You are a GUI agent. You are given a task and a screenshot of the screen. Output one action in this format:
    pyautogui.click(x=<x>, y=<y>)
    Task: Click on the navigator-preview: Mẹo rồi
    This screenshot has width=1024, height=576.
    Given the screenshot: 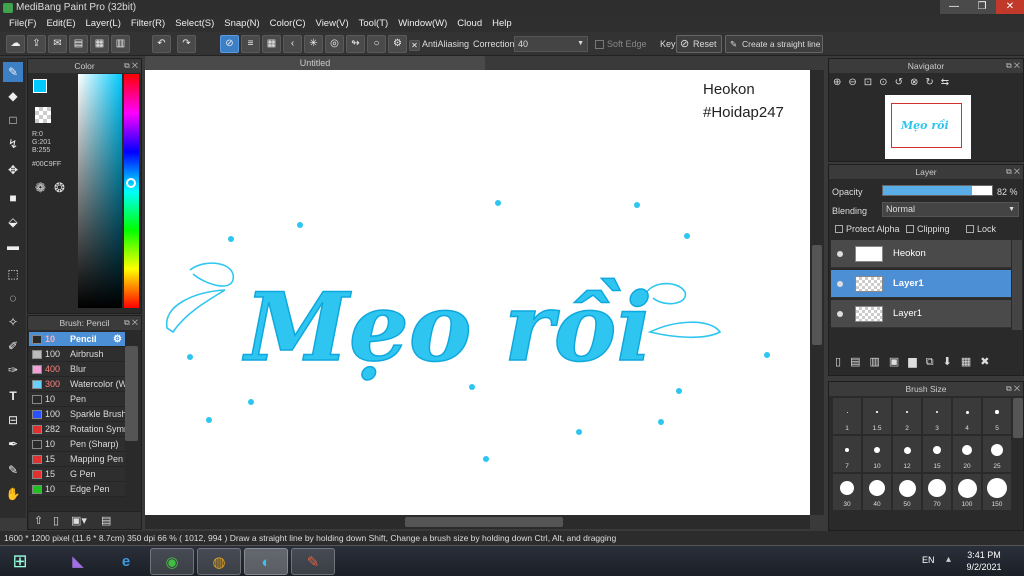 What is the action you would take?
    pyautogui.click(x=928, y=127)
    